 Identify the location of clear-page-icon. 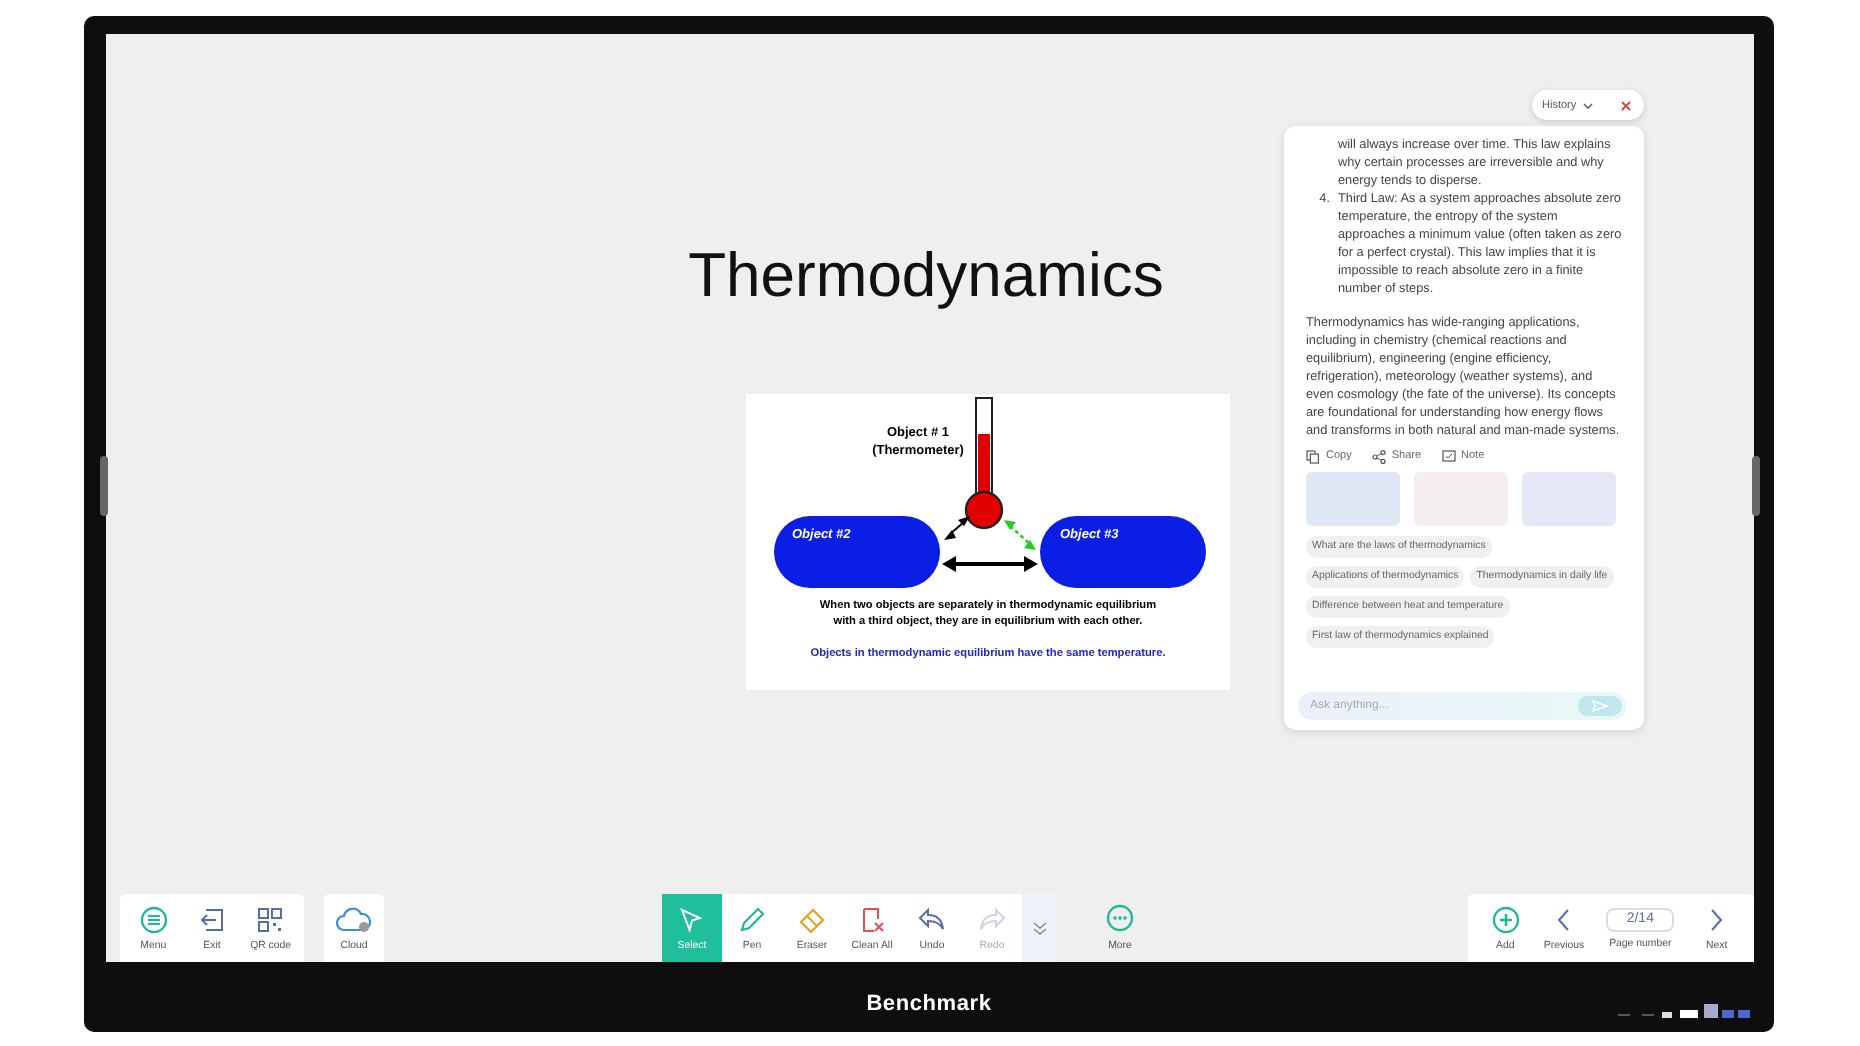
(872, 919).